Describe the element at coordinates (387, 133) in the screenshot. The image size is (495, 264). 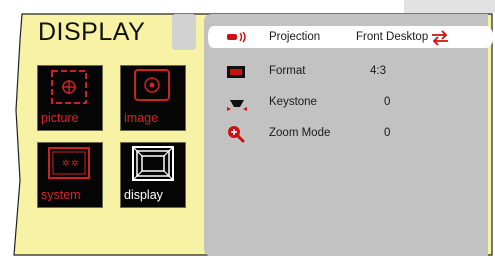
I see `zoom-mode-value: 0` at that location.